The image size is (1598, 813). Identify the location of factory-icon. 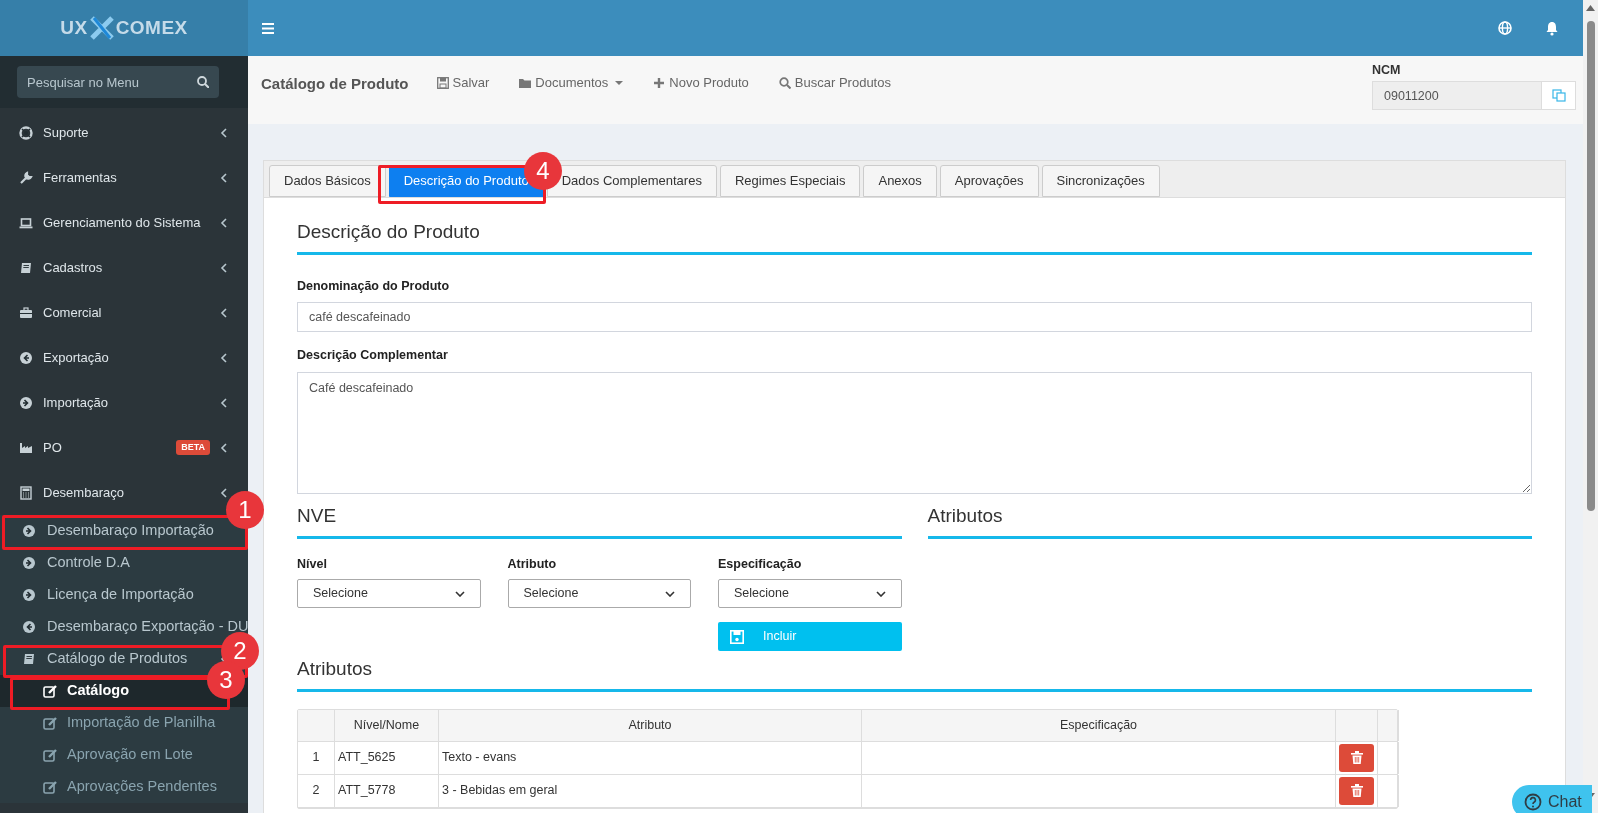
(26, 447).